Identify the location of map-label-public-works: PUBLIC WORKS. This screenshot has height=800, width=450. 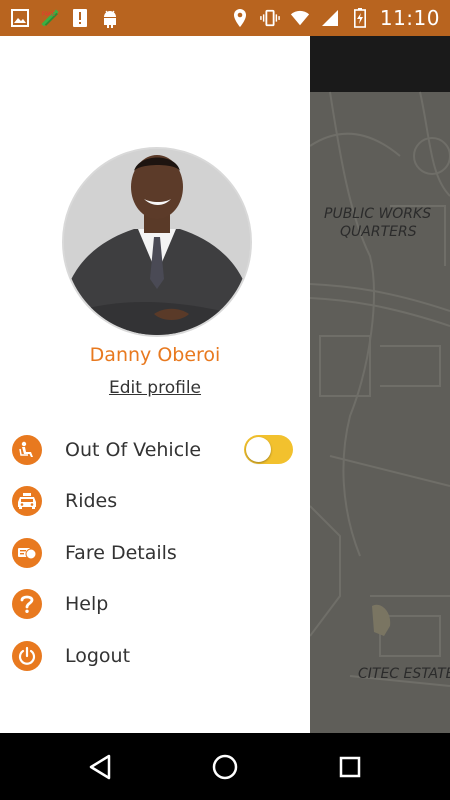
(378, 214).